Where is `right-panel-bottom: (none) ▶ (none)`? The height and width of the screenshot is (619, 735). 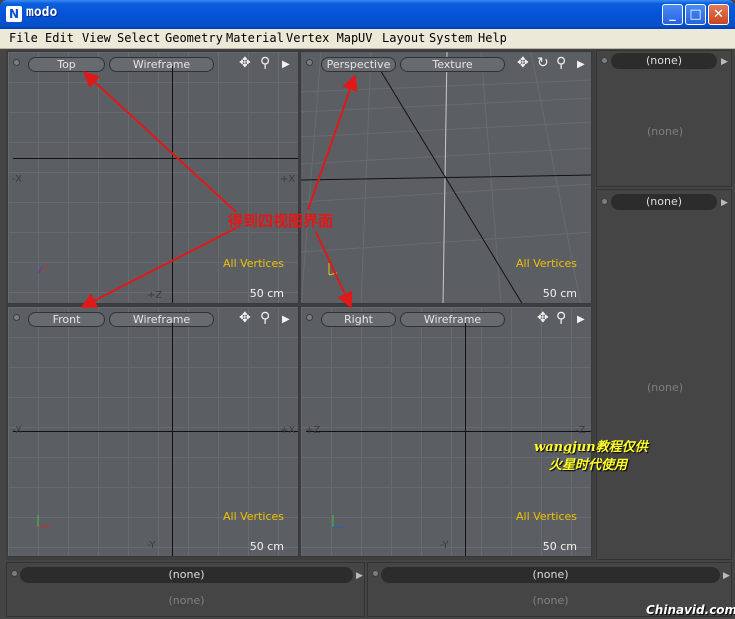 right-panel-bottom: (none) ▶ (none) is located at coordinates (664, 374).